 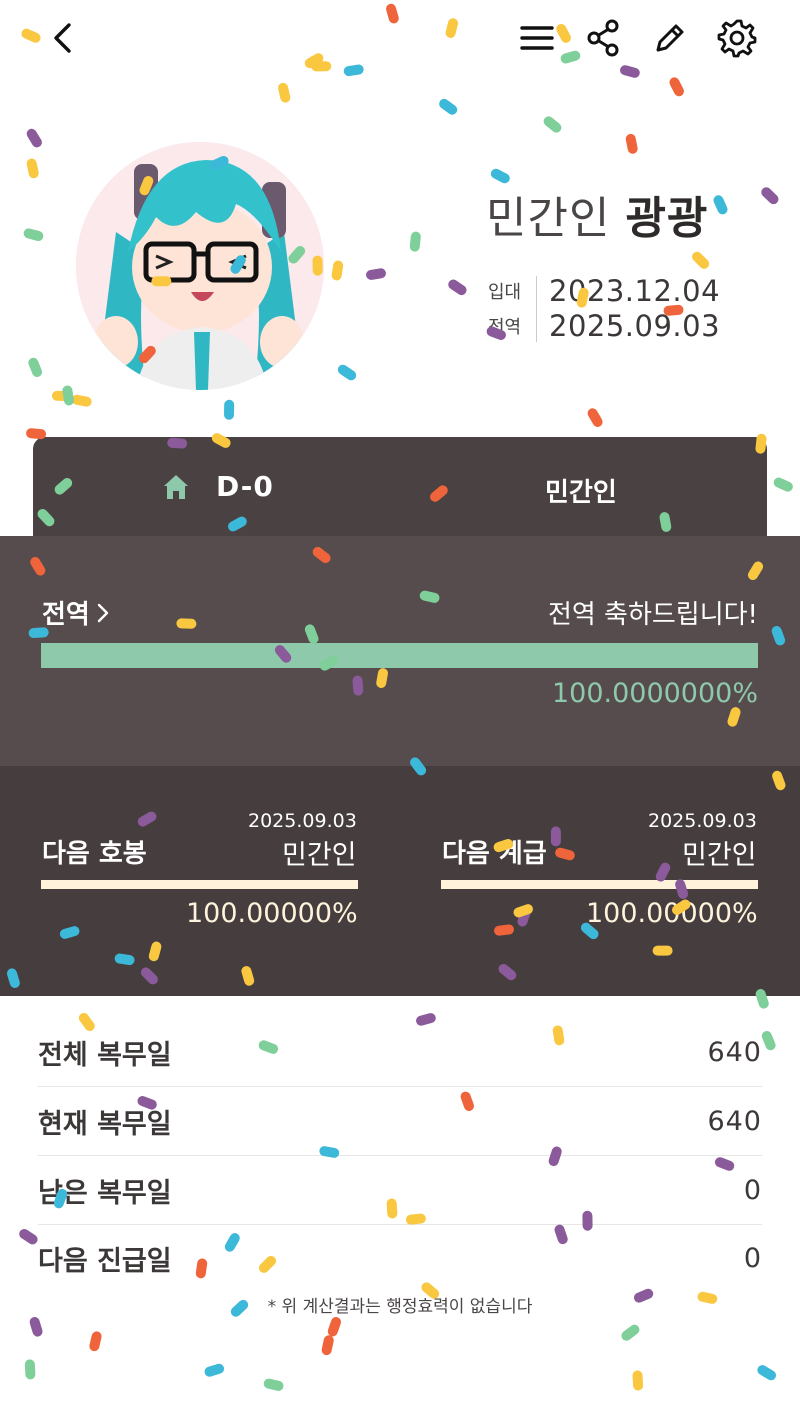 I want to click on stat-row-total: 전체 복무일 640, so click(x=400, y=1052).